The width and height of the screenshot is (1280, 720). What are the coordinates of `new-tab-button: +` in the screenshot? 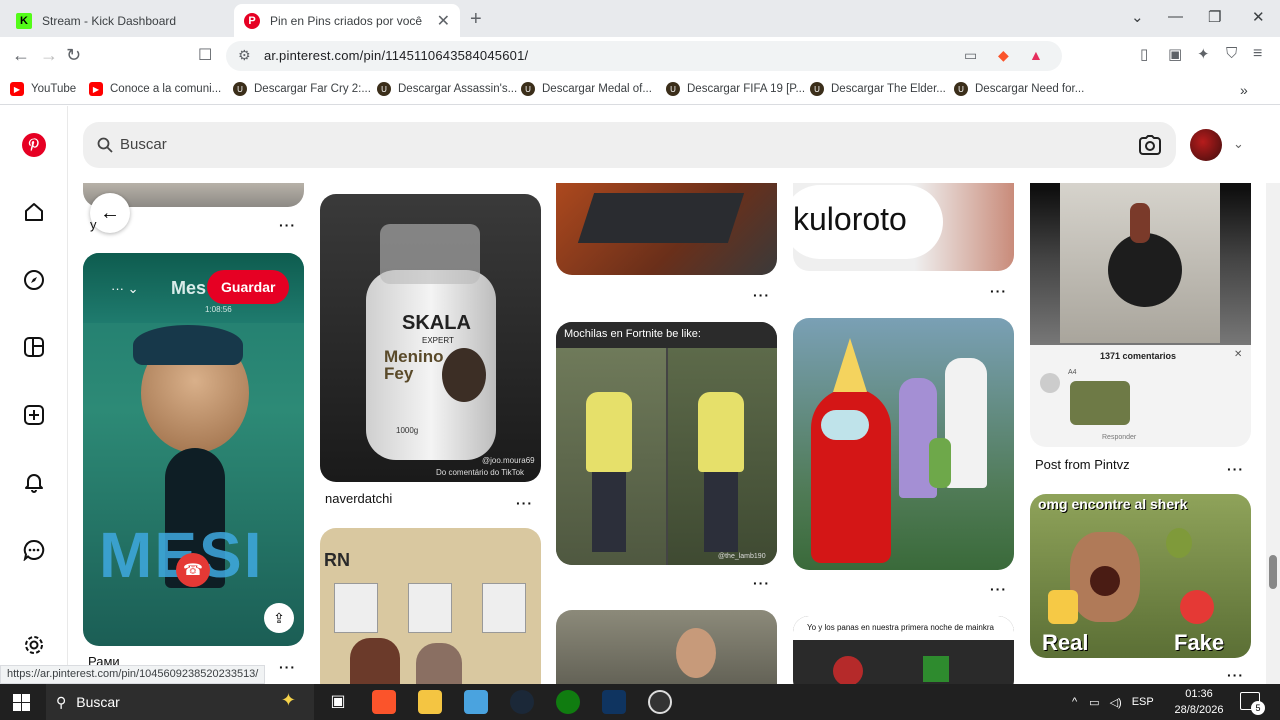 It's located at (476, 19).